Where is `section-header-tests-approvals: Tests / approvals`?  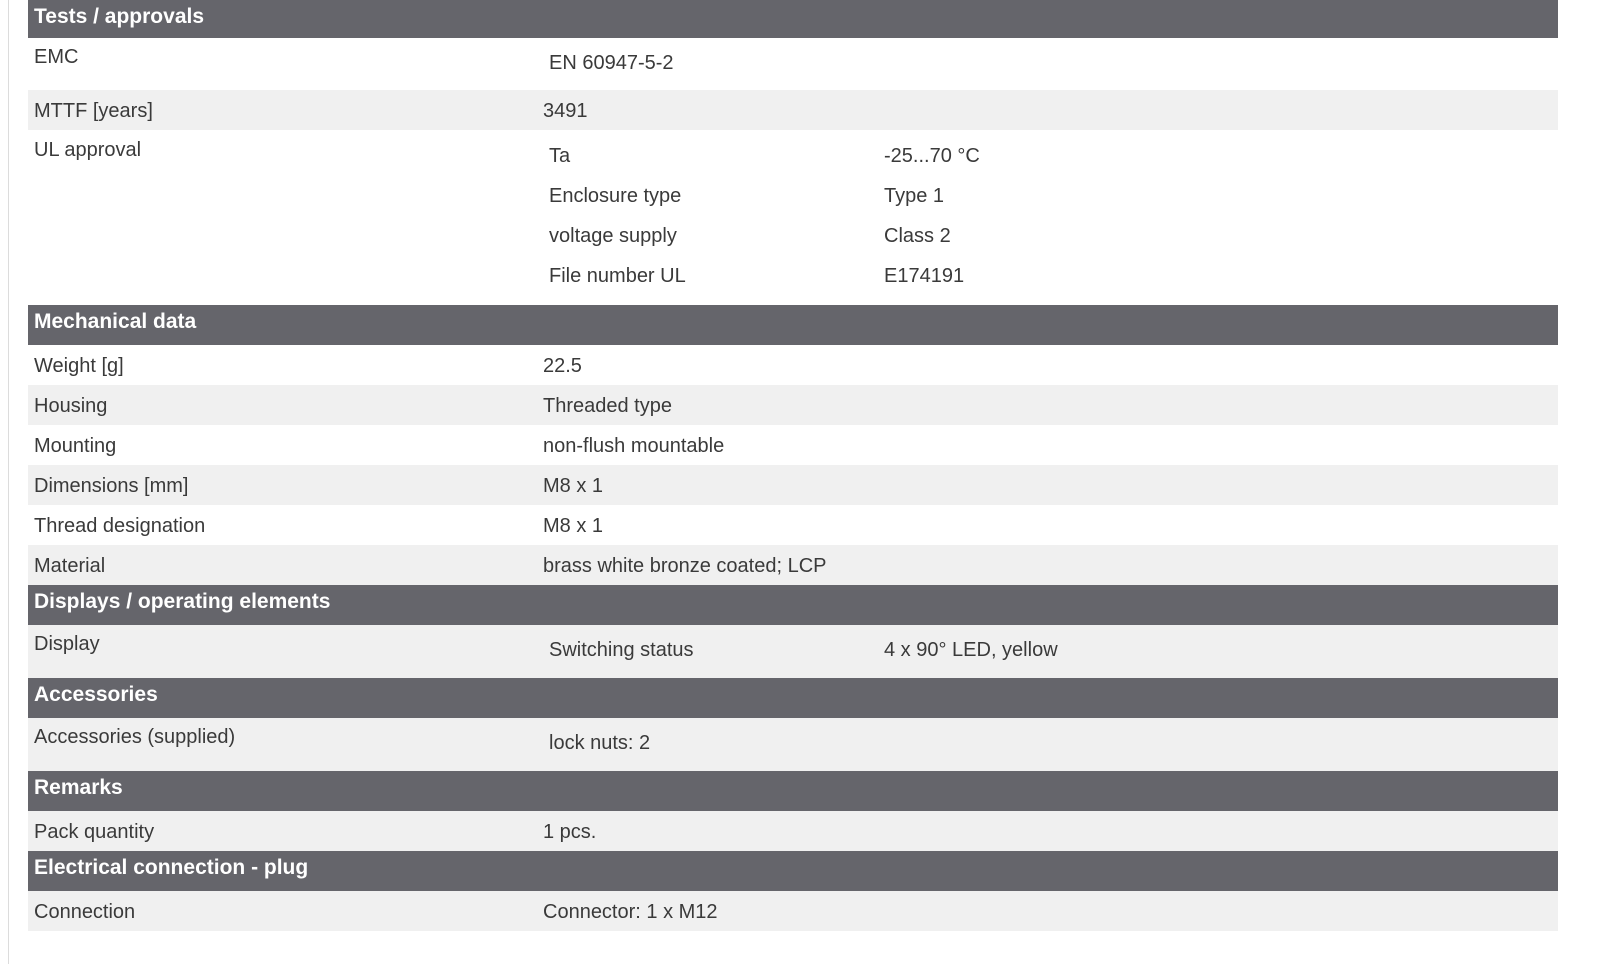 section-header-tests-approvals: Tests / approvals is located at coordinates (793, 19).